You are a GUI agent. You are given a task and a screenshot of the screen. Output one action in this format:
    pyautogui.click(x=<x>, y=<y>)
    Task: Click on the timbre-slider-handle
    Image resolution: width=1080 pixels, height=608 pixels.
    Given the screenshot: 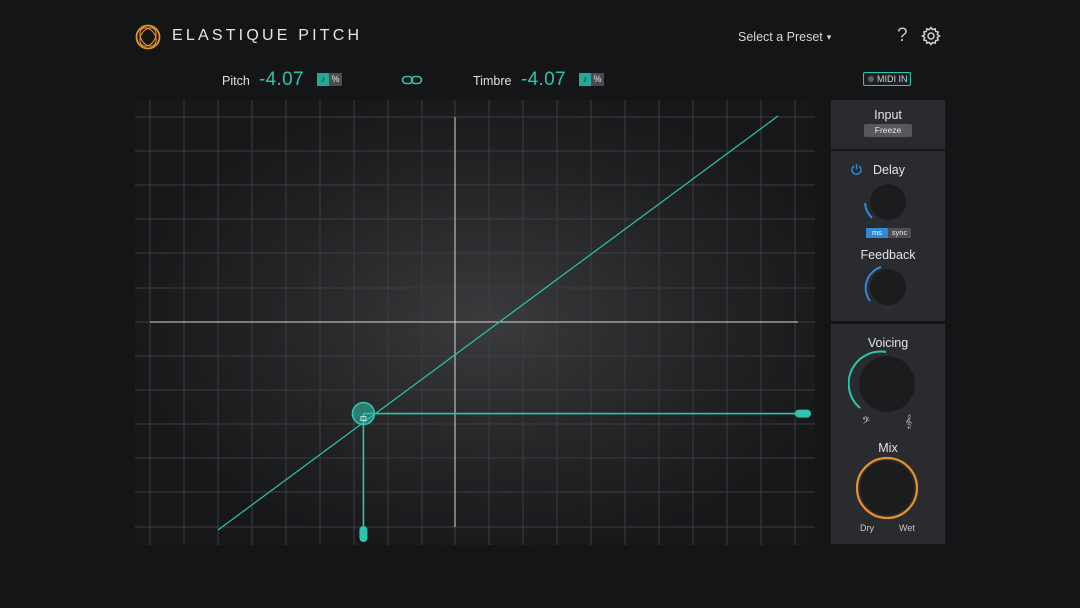 What is the action you would take?
    pyautogui.click(x=803, y=413)
    